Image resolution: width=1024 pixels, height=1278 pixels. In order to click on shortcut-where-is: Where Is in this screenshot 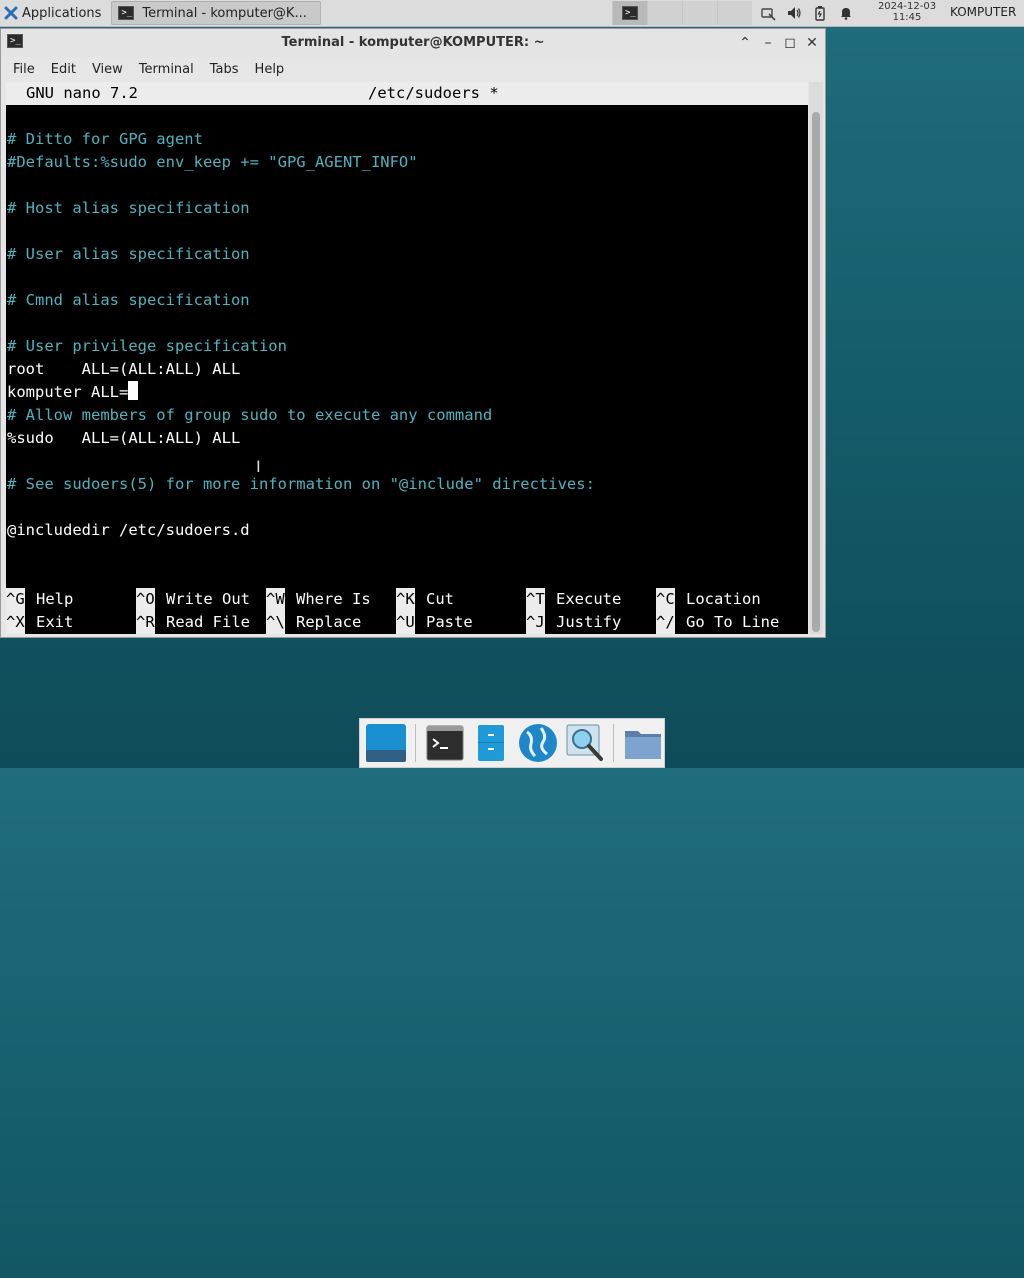, I will do `click(333, 599)`.